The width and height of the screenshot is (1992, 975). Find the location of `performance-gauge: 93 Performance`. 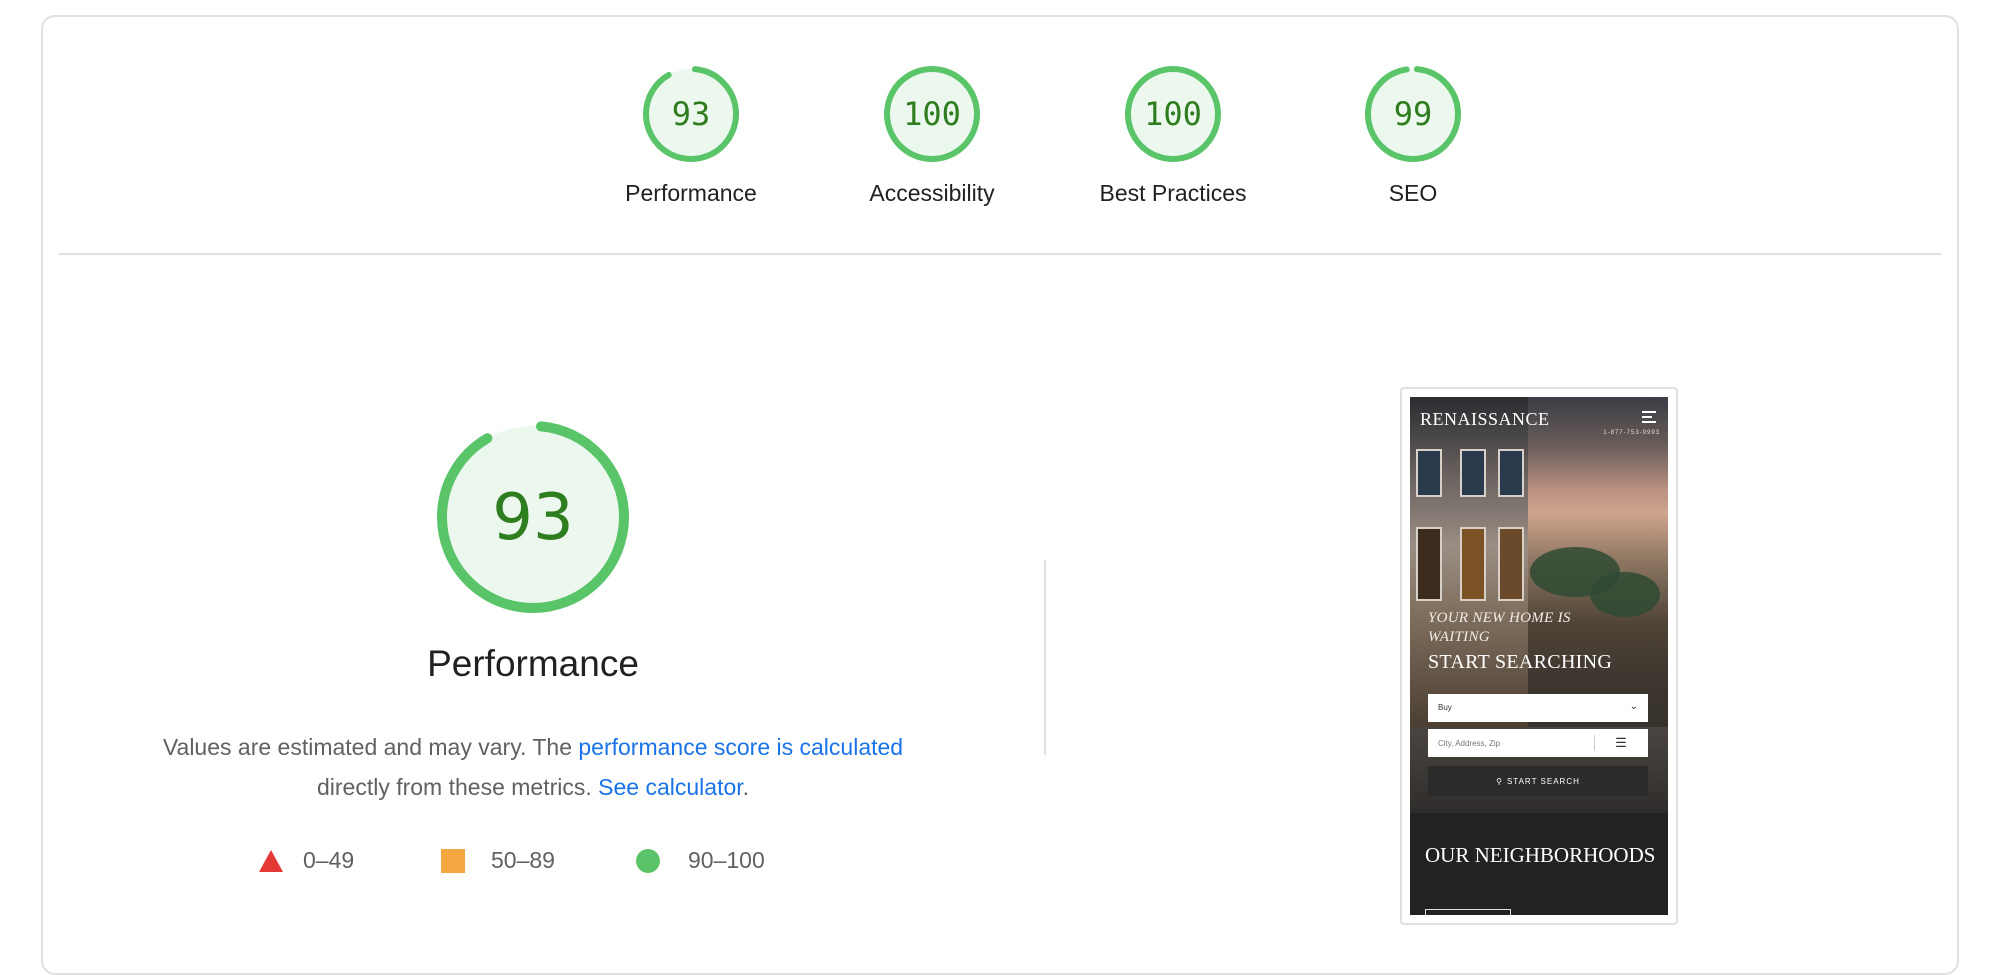

performance-gauge: 93 Performance is located at coordinates (533, 551).